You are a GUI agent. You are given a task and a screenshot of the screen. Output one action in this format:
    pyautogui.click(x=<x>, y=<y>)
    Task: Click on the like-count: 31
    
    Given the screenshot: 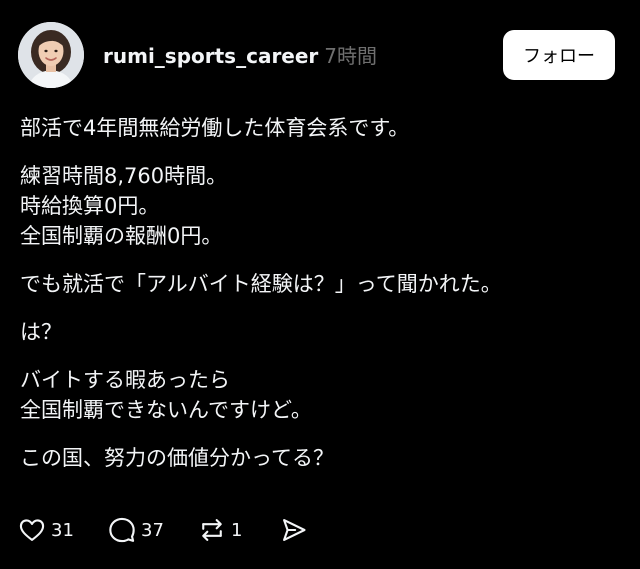 What is the action you would take?
    pyautogui.click(x=62, y=530)
    